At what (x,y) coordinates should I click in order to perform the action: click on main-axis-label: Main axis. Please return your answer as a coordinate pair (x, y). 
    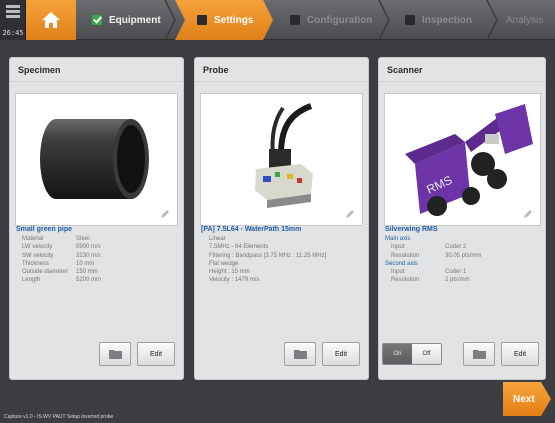
    Looking at the image, I should click on (398, 239).